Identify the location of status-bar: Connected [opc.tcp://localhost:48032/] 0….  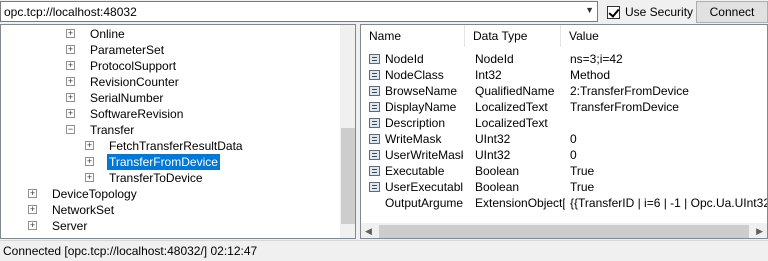
(384, 250).